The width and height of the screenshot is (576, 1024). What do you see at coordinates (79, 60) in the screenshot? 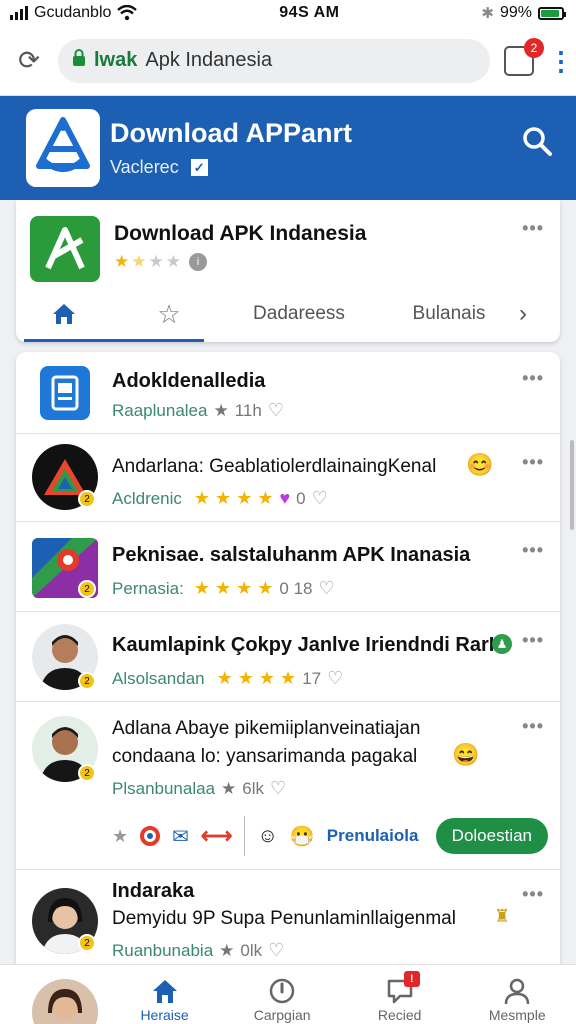
I see `lock-icon` at bounding box center [79, 60].